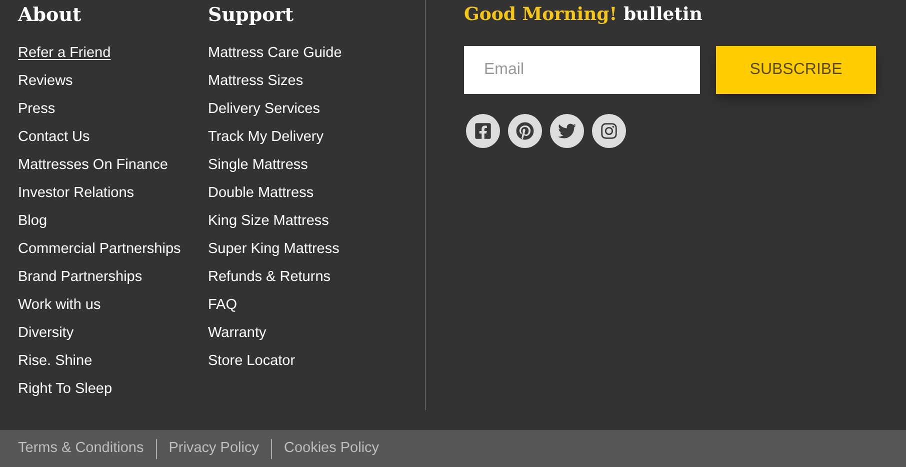 The width and height of the screenshot is (906, 467). I want to click on email-field: Email, so click(582, 70).